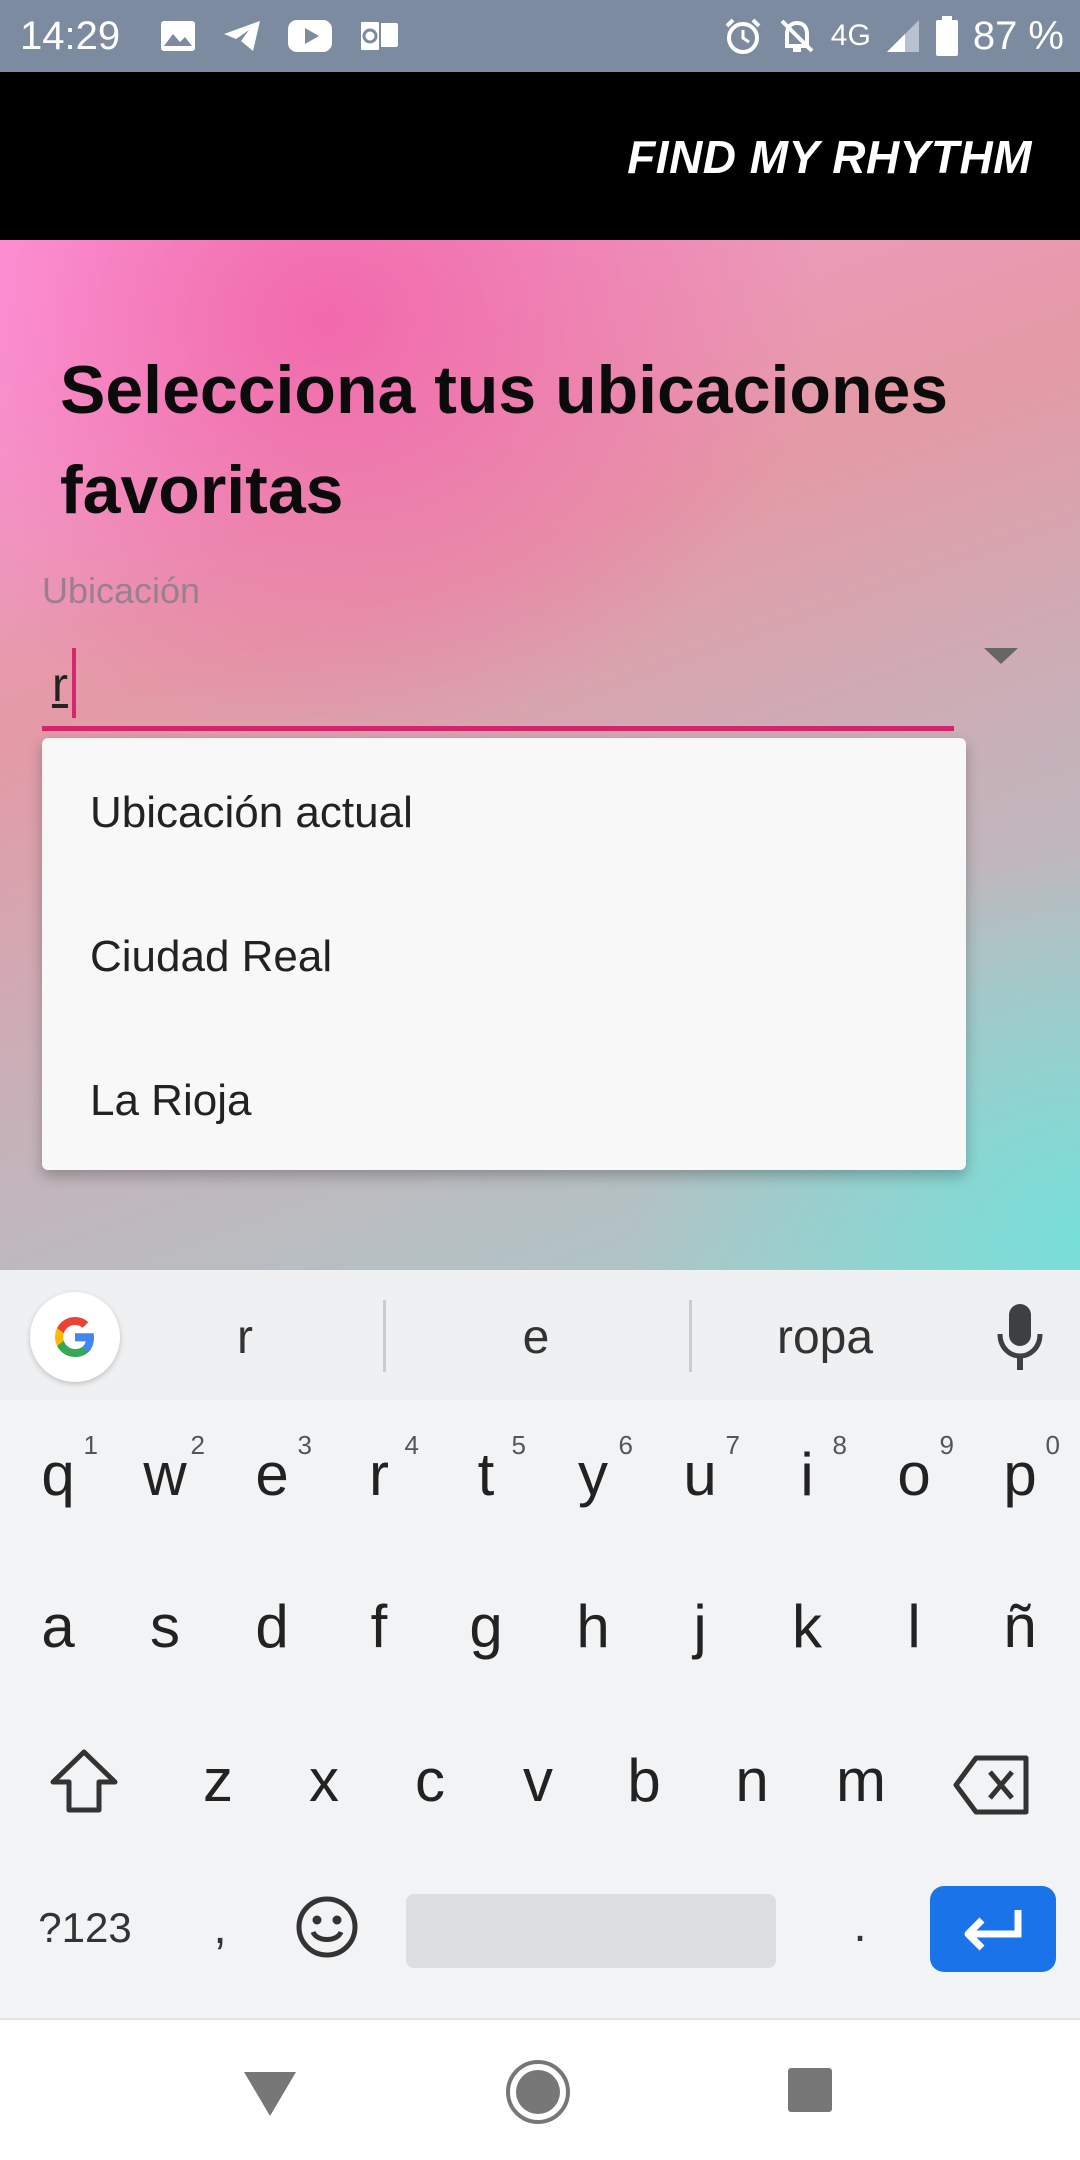  What do you see at coordinates (807, 1474) in the screenshot?
I see `key-label: i` at bounding box center [807, 1474].